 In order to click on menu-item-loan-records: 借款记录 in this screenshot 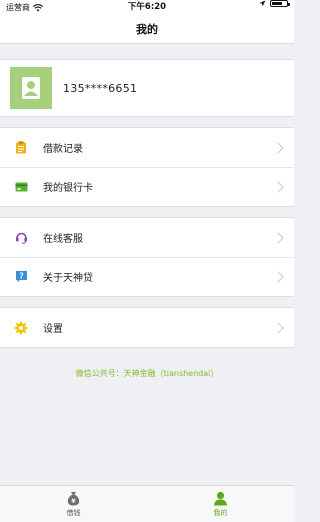, I will do `click(147, 147)`.